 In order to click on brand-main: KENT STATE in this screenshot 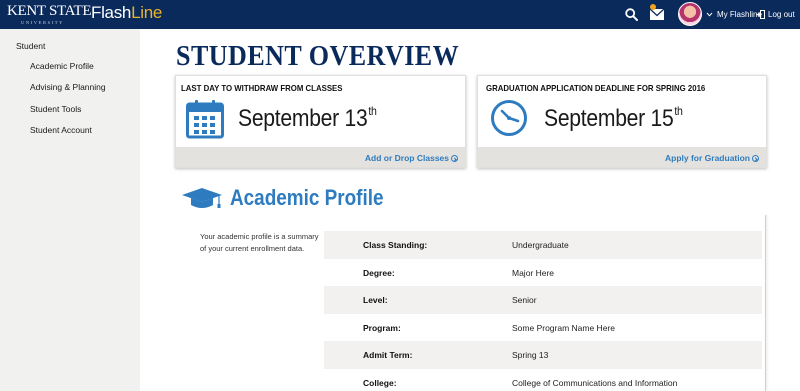, I will do `click(49, 11)`.